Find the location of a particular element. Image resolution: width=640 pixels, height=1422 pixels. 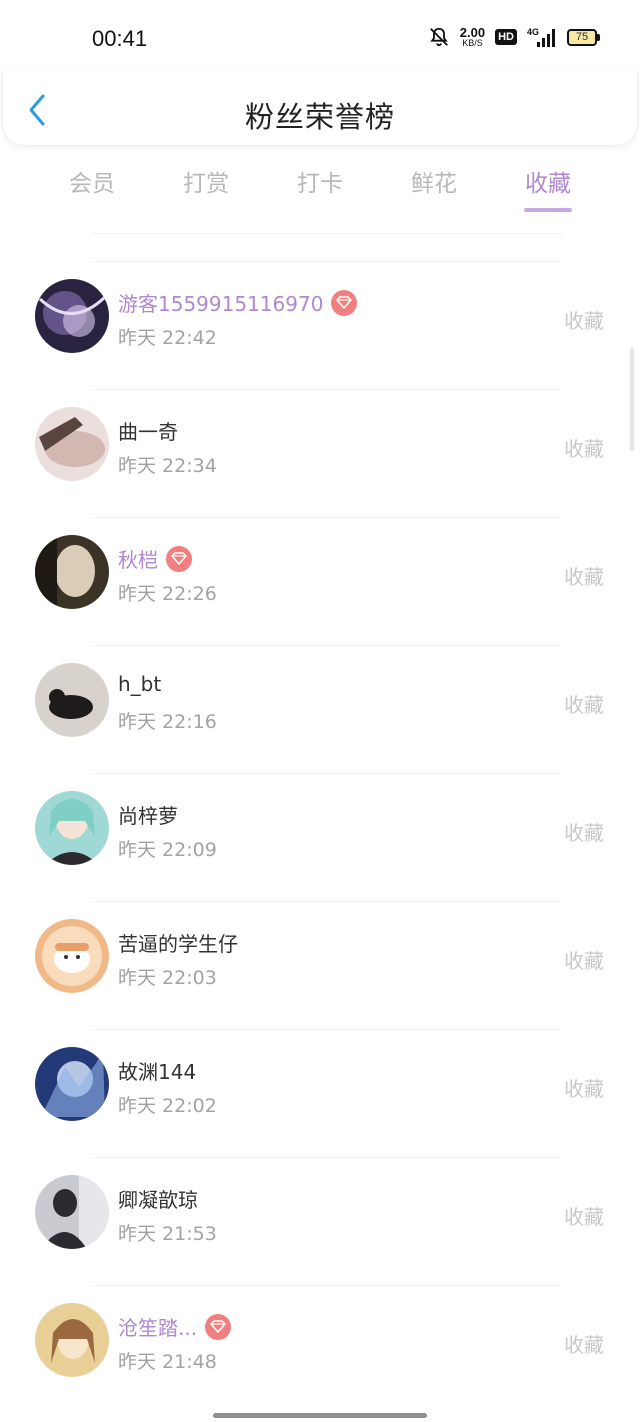

divider is located at coordinates (327, 233).